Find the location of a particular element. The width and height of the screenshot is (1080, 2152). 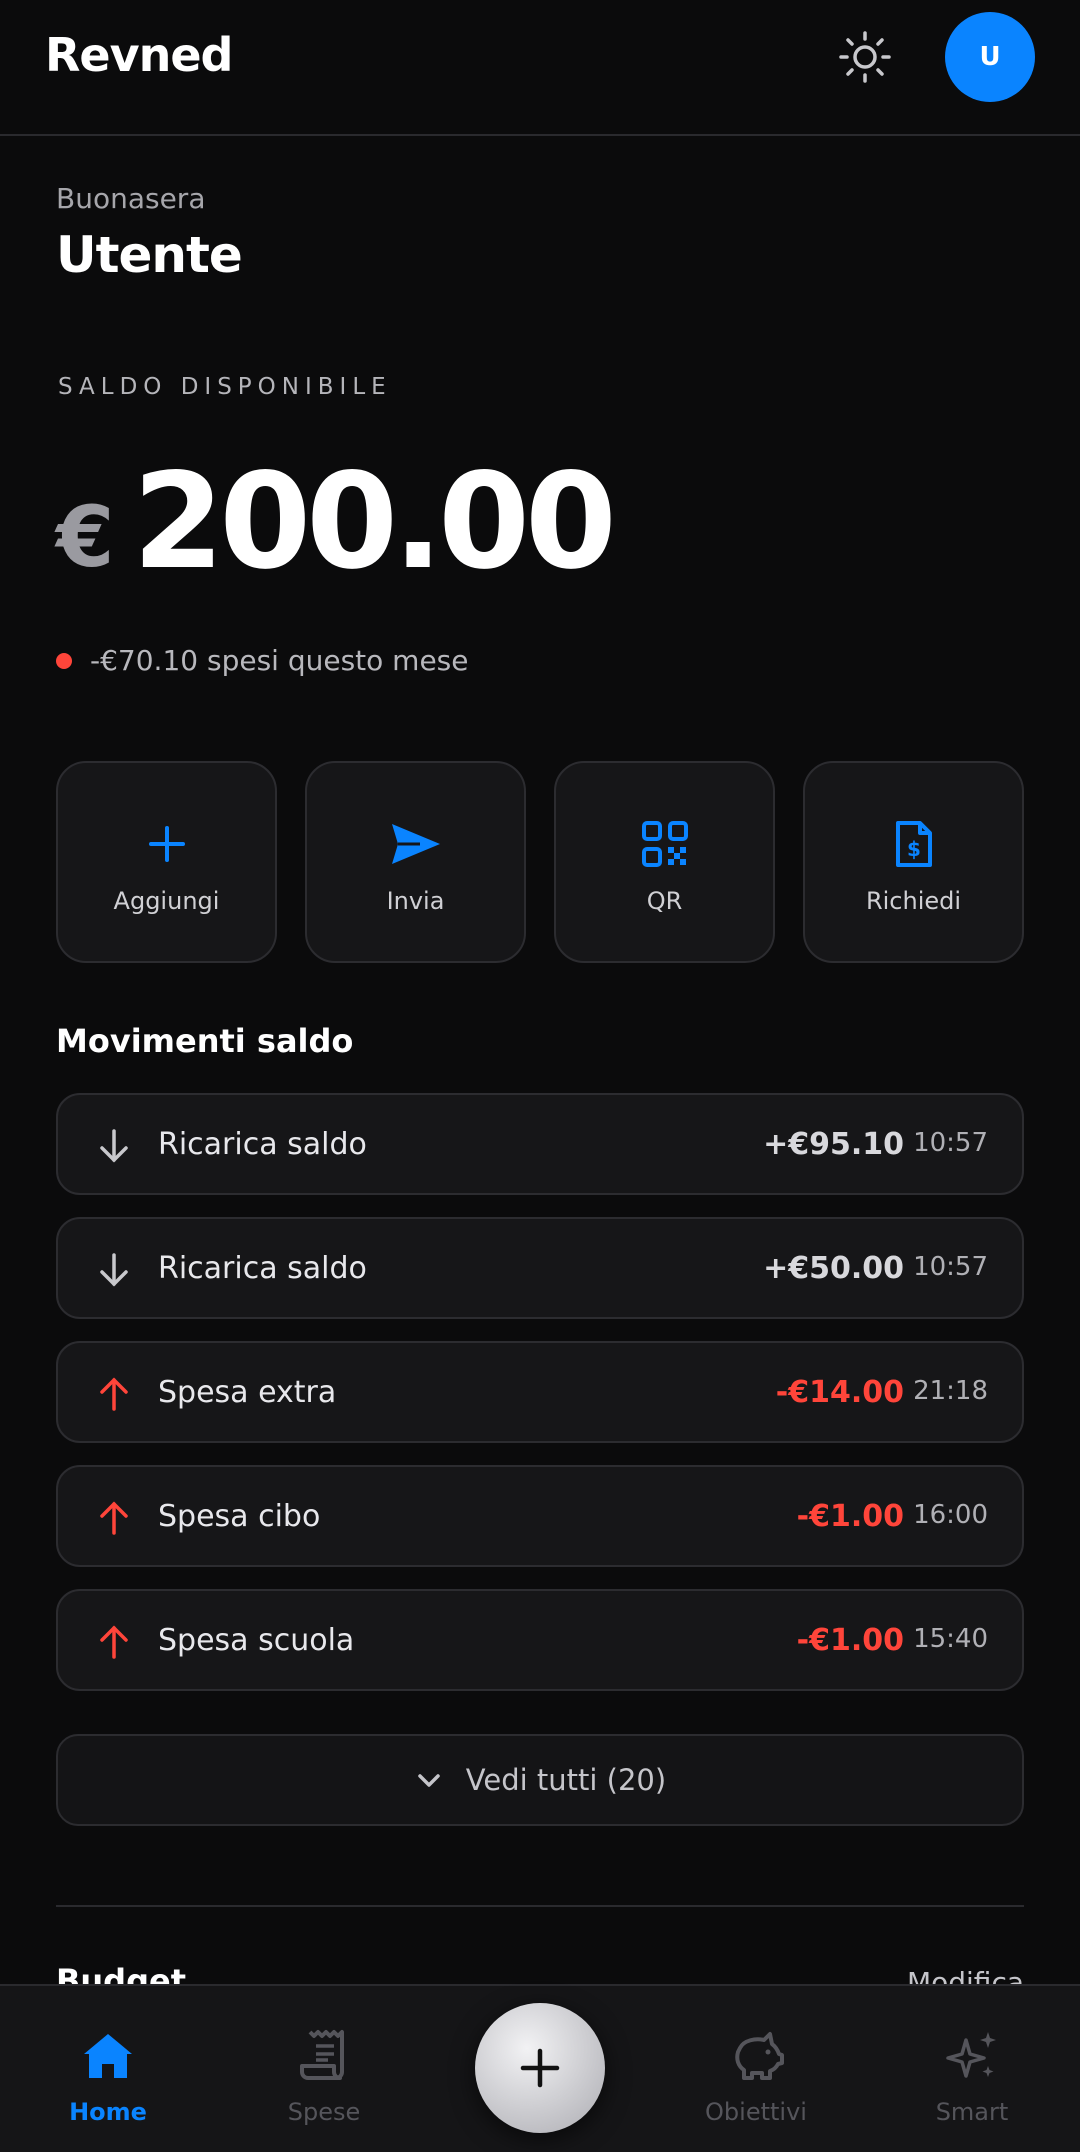

balance-label: SALDO DISPONIBILE is located at coordinates (225, 387).